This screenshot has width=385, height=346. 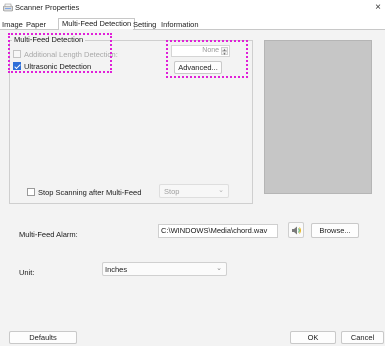 I want to click on alarm-label: Multi-Feed Alarm:, so click(x=48, y=234).